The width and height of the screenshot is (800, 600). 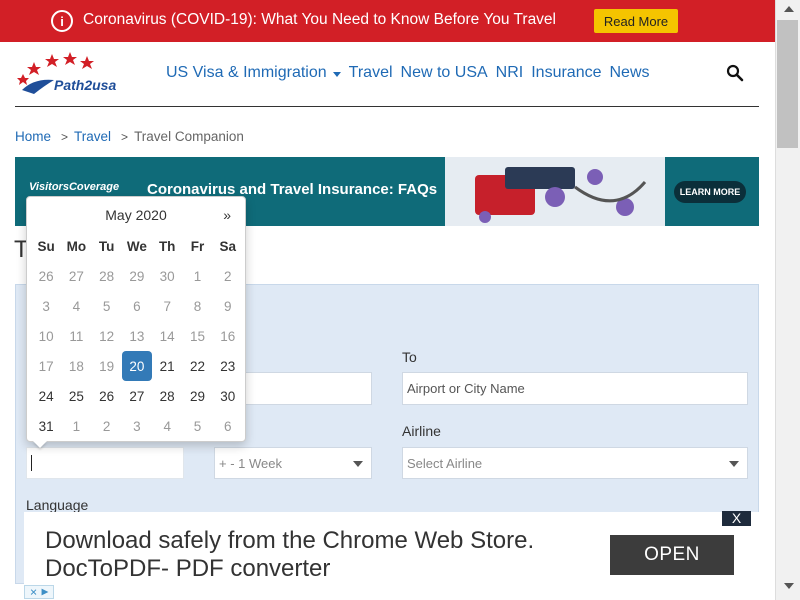 I want to click on datepicker-day: 25, so click(x=76, y=396).